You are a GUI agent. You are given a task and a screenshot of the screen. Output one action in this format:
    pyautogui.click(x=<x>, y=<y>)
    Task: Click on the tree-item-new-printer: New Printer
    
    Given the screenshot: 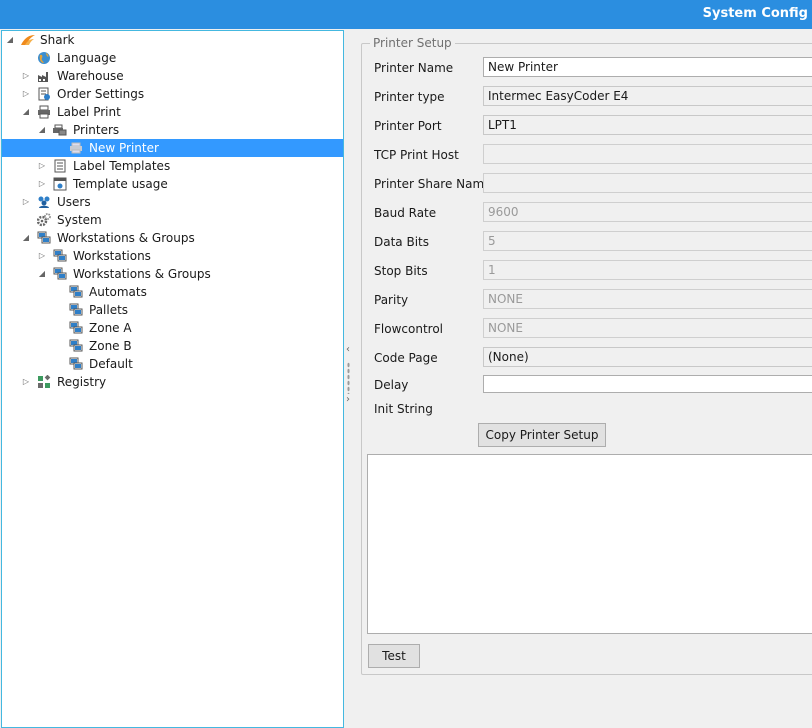 What is the action you would take?
    pyautogui.click(x=172, y=148)
    